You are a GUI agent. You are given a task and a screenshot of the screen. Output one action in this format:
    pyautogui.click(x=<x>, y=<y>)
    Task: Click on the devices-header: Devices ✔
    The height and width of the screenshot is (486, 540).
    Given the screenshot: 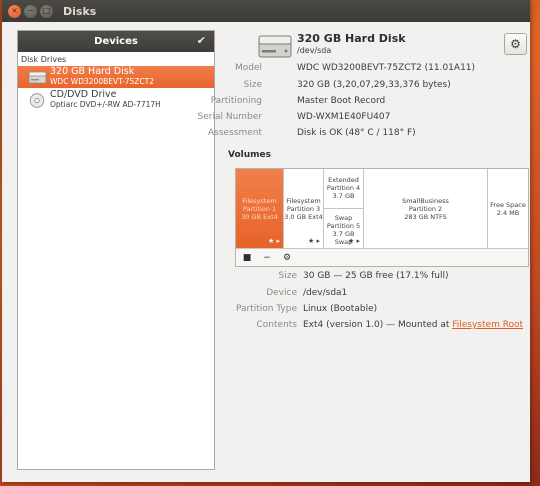 What is the action you would take?
    pyautogui.click(x=116, y=41)
    